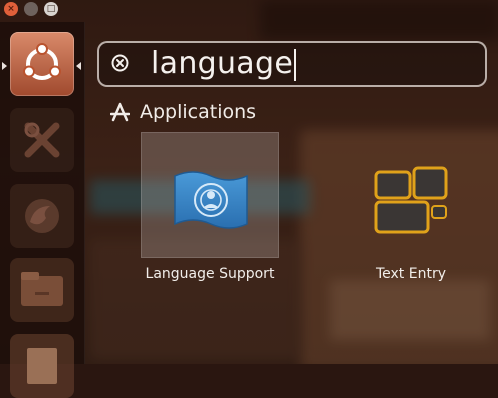 This screenshot has height=398, width=498. I want to click on clear-search-icon, so click(120, 63).